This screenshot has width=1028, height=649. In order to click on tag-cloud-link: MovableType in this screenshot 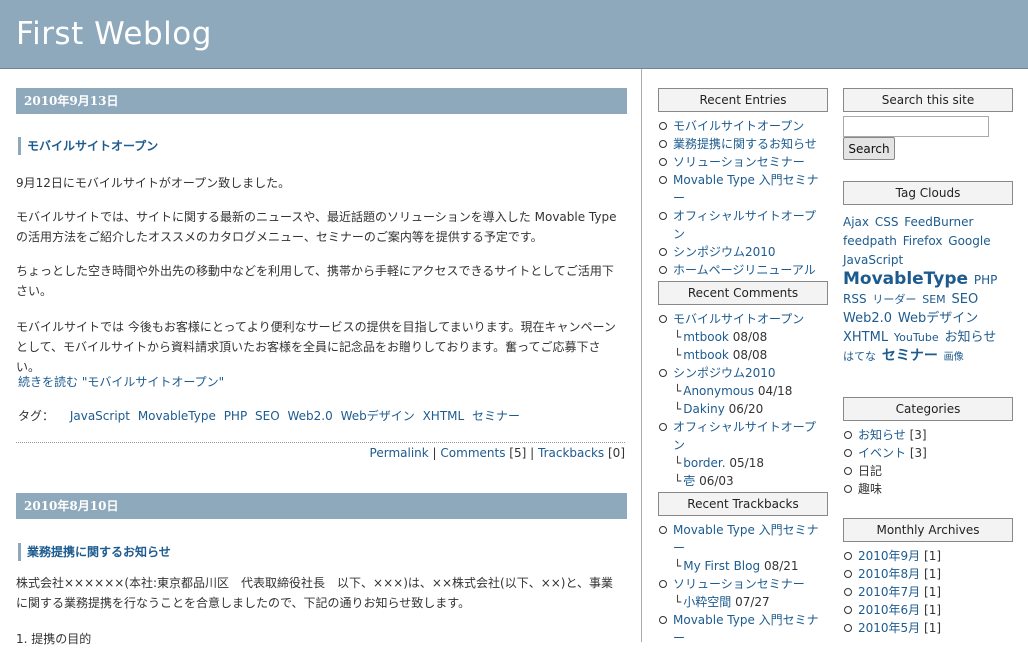, I will do `click(905, 279)`.